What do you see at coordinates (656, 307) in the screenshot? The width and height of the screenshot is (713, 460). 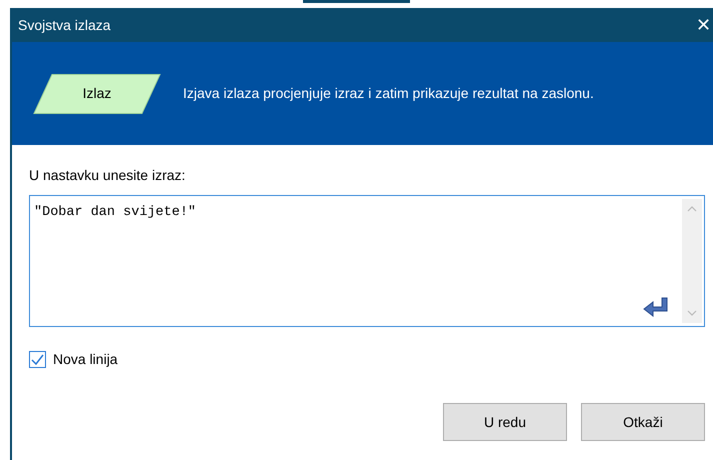 I see `enter-icon` at bounding box center [656, 307].